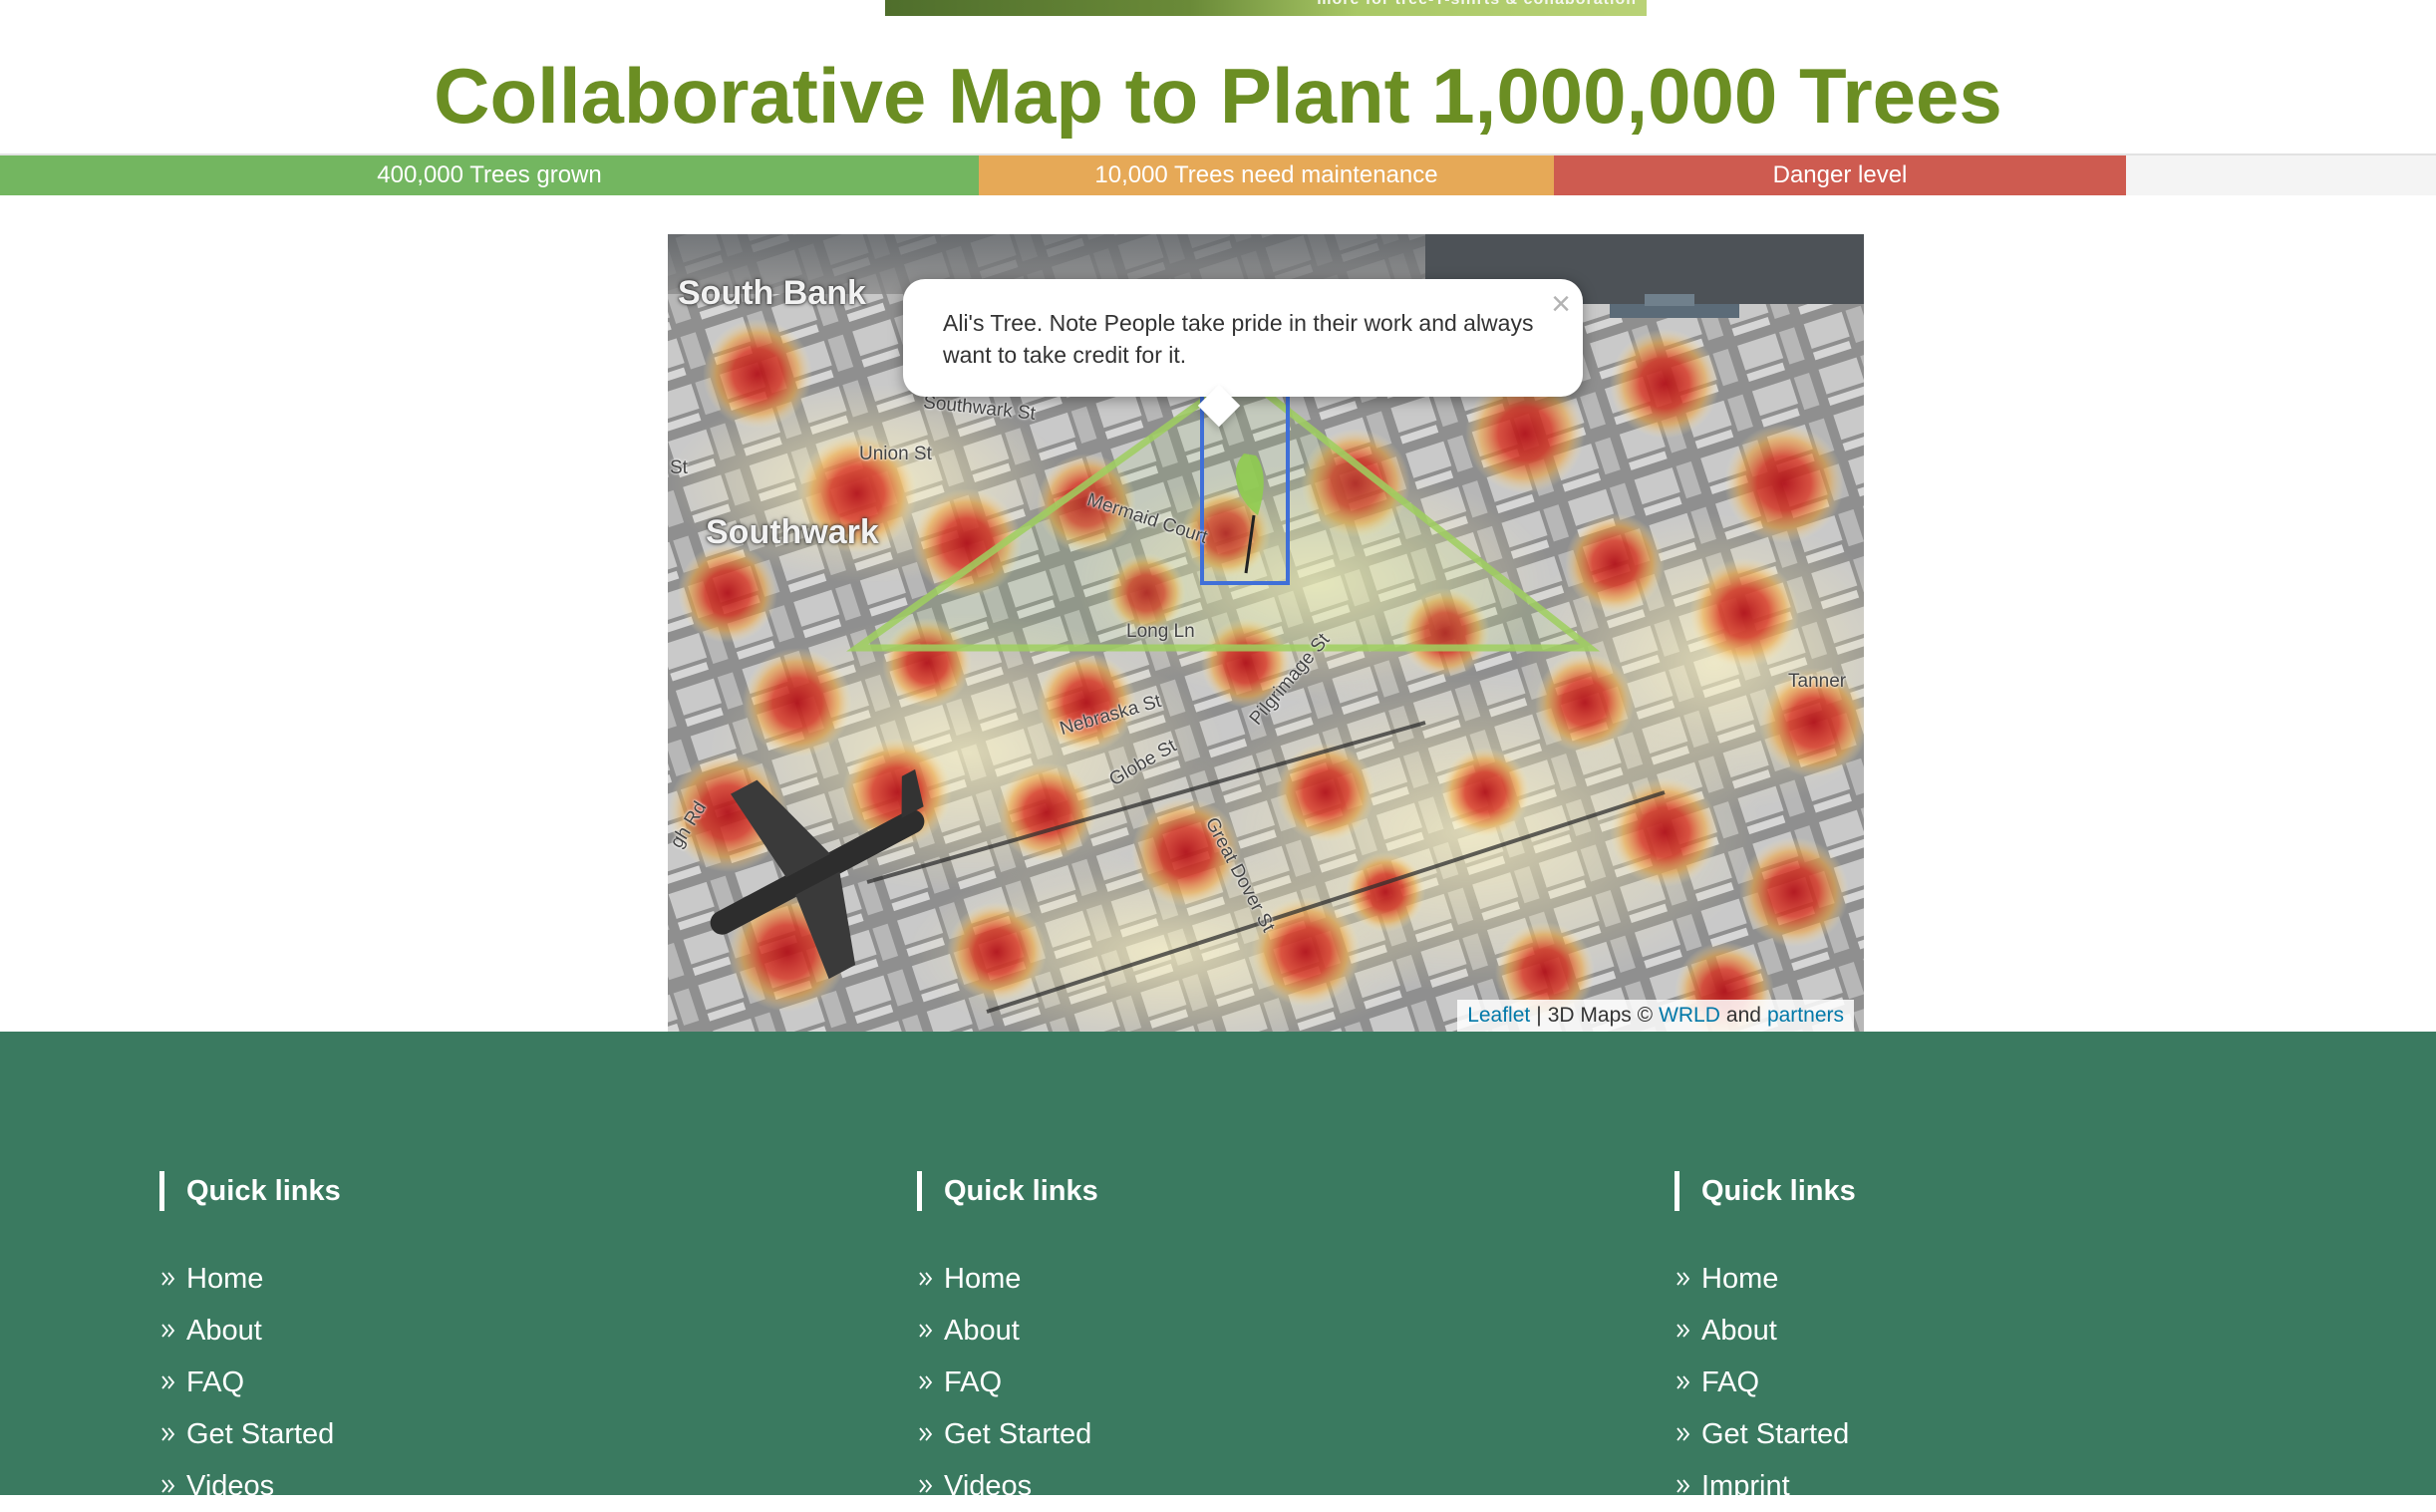 This screenshot has width=2436, height=1512. What do you see at coordinates (1817, 682) in the screenshot?
I see `street-label-tanner: Tanner` at bounding box center [1817, 682].